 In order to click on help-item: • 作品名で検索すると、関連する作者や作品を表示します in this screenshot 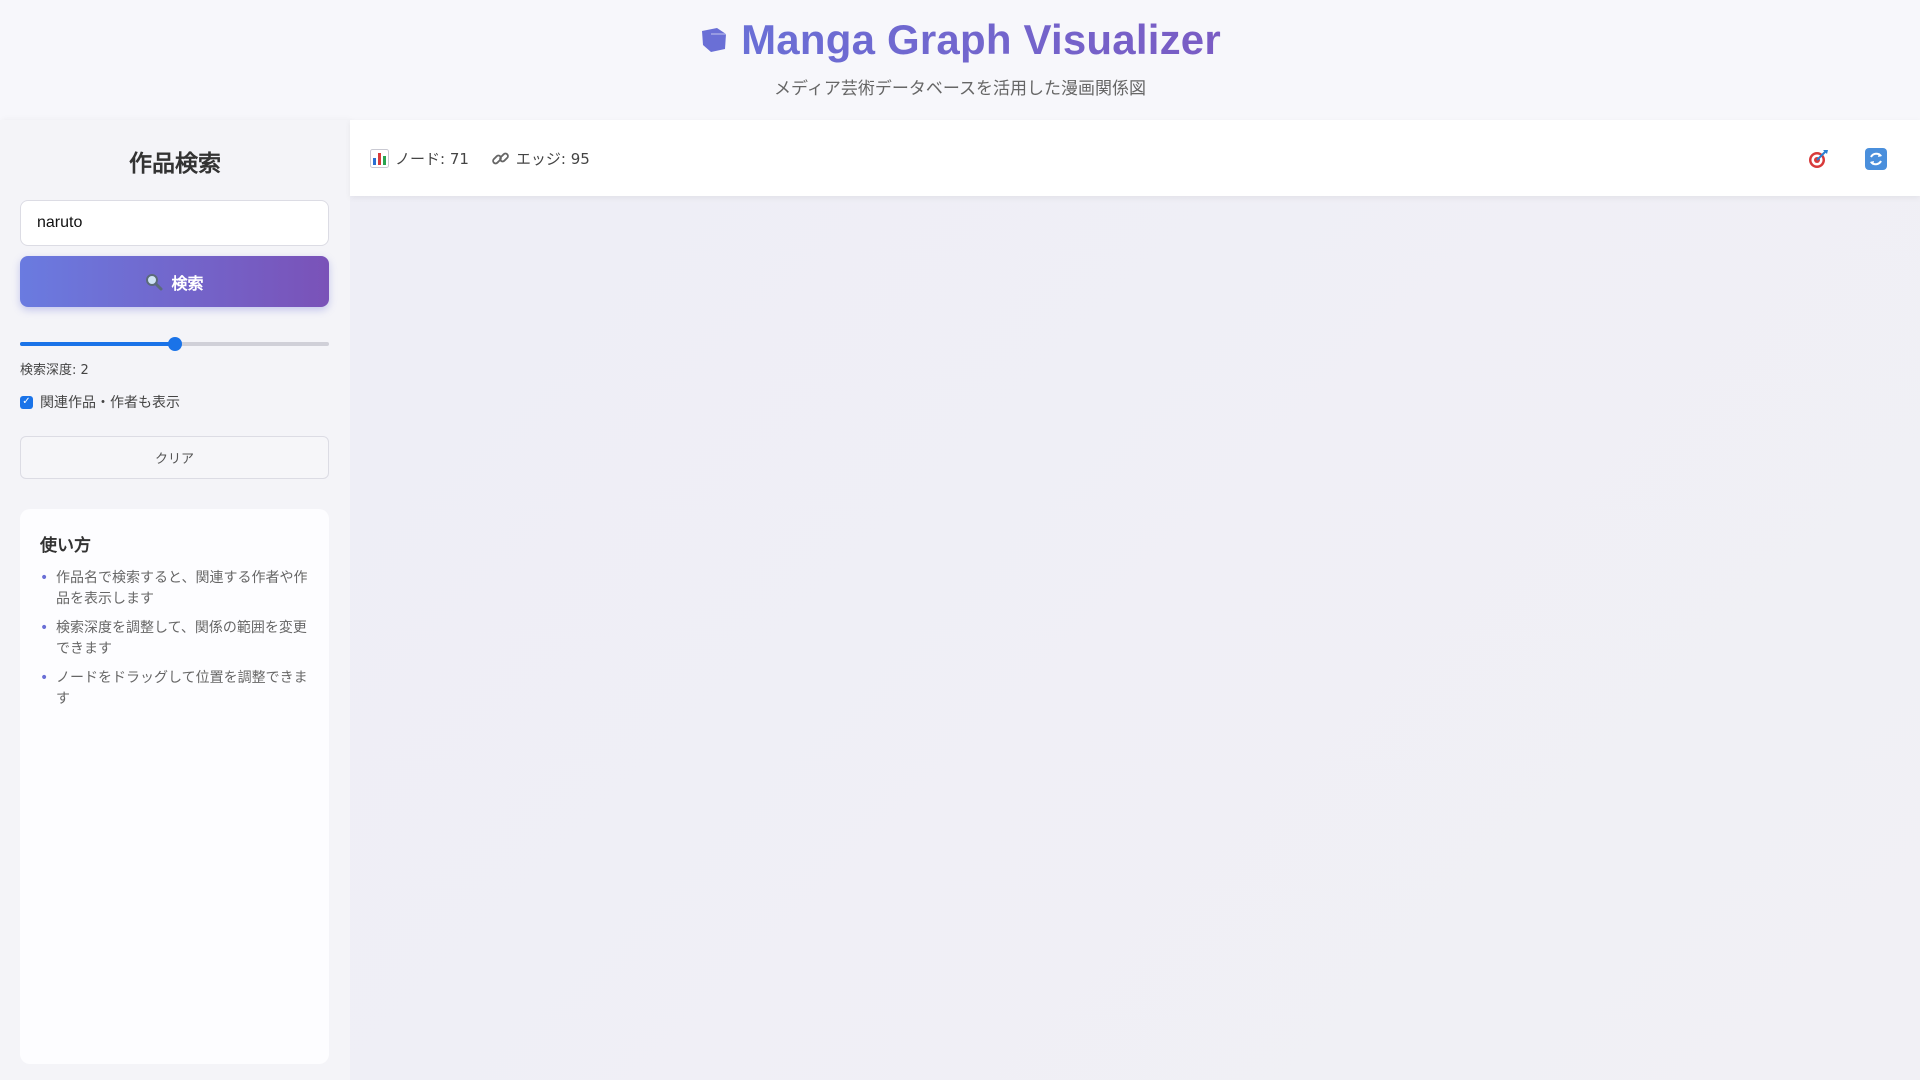, I will do `click(174, 589)`.